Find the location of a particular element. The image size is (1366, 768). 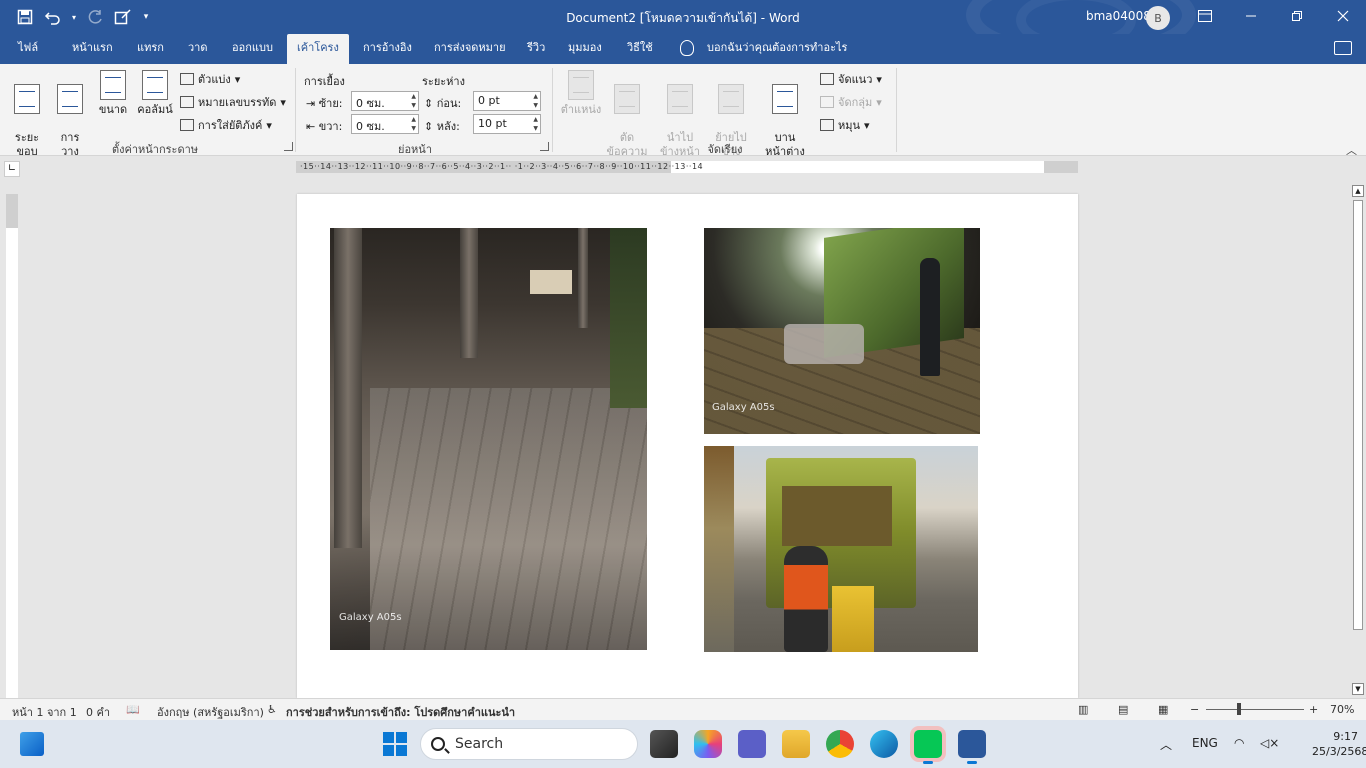

rotate-button: หมุน ▾ is located at coordinates (845, 125).